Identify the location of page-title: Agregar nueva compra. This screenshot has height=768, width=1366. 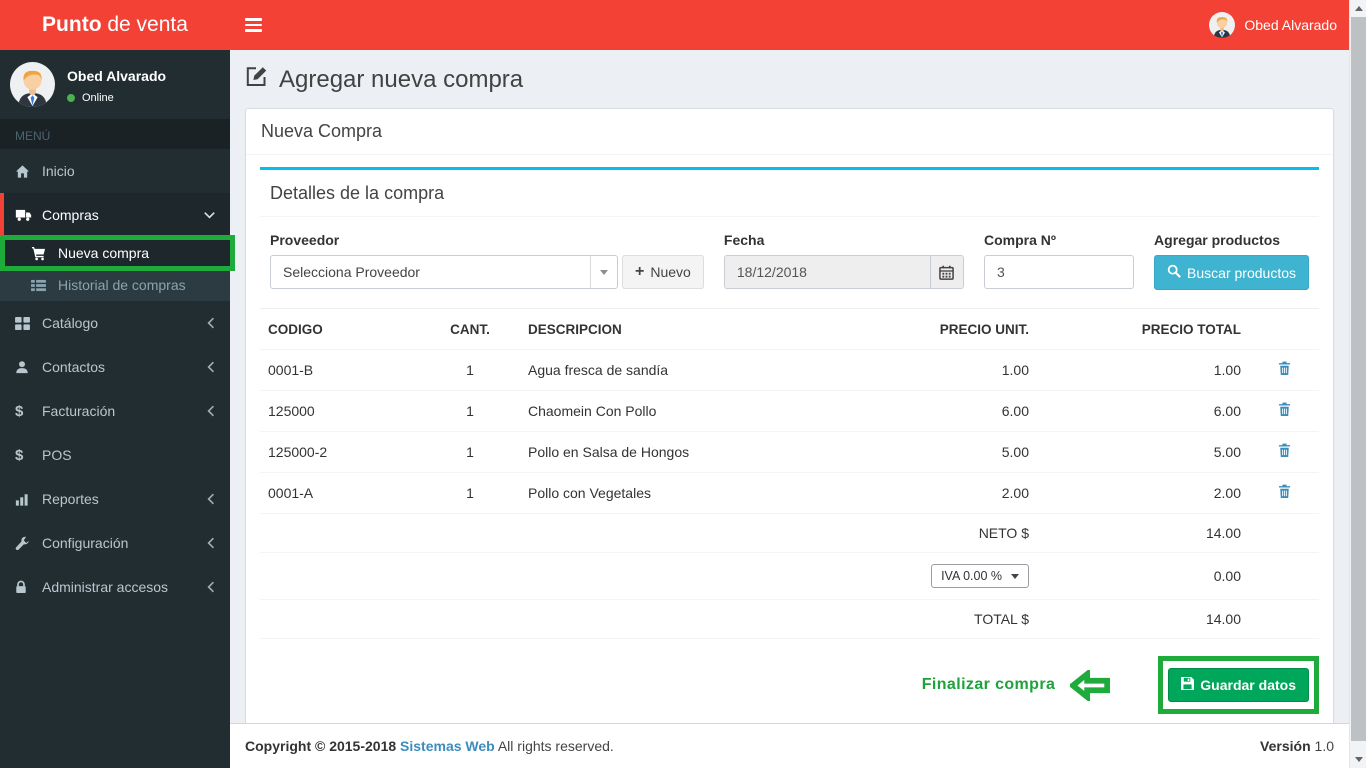
(789, 80).